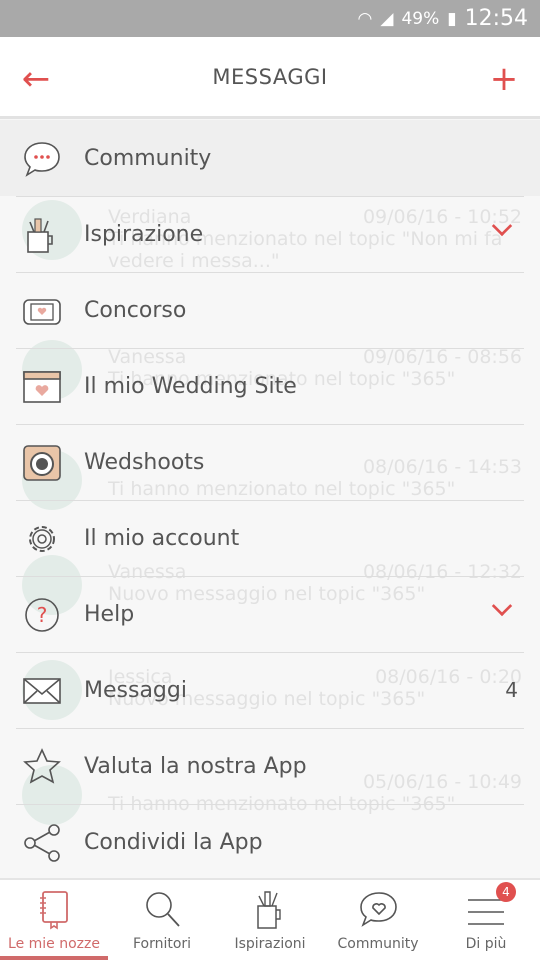 This screenshot has width=540, height=960. Describe the element at coordinates (378, 944) in the screenshot. I see `tab-label: Community` at that location.